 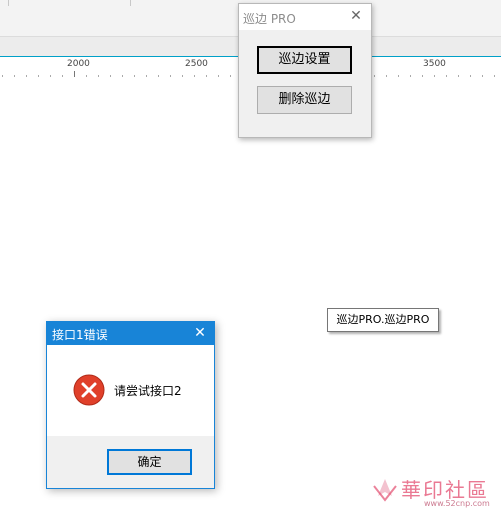 What do you see at coordinates (305, 17) in the screenshot?
I see `pro-dialog-titlebar: 巡边 PRO ✕` at bounding box center [305, 17].